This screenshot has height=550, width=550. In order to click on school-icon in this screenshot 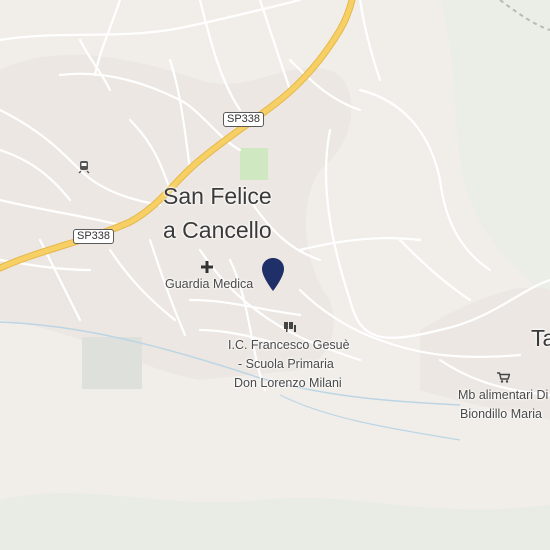, I will do `click(290, 327)`.